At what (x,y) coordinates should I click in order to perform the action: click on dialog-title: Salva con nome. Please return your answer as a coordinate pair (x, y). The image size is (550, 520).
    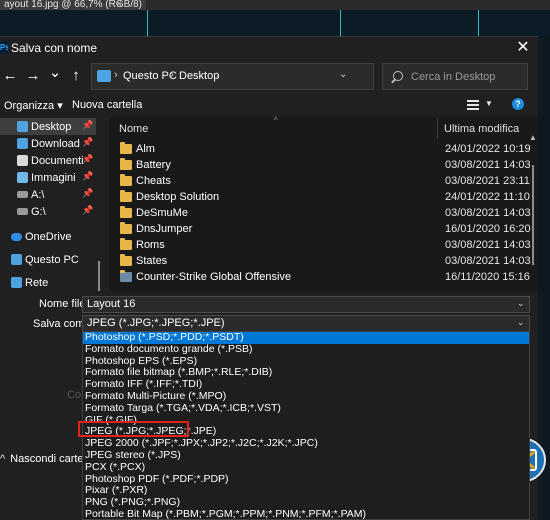
    Looking at the image, I should click on (54, 48).